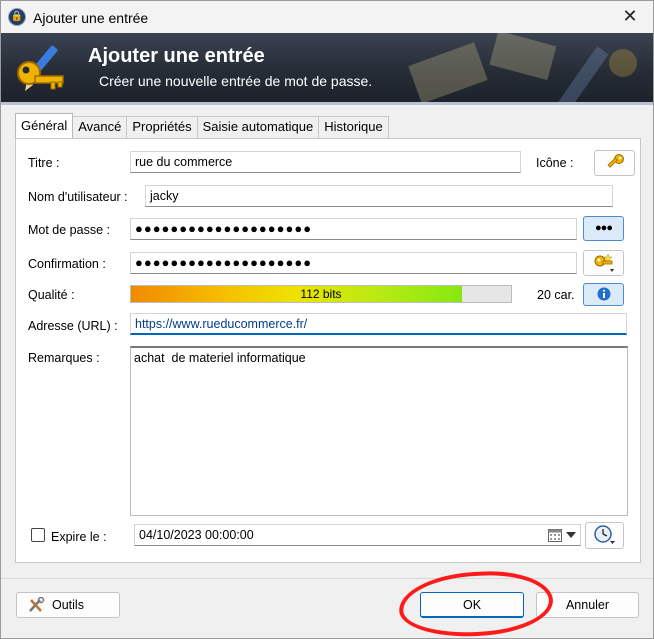  What do you see at coordinates (378, 324) in the screenshot?
I see `url-field: https://www.rueducommerce.fr/` at bounding box center [378, 324].